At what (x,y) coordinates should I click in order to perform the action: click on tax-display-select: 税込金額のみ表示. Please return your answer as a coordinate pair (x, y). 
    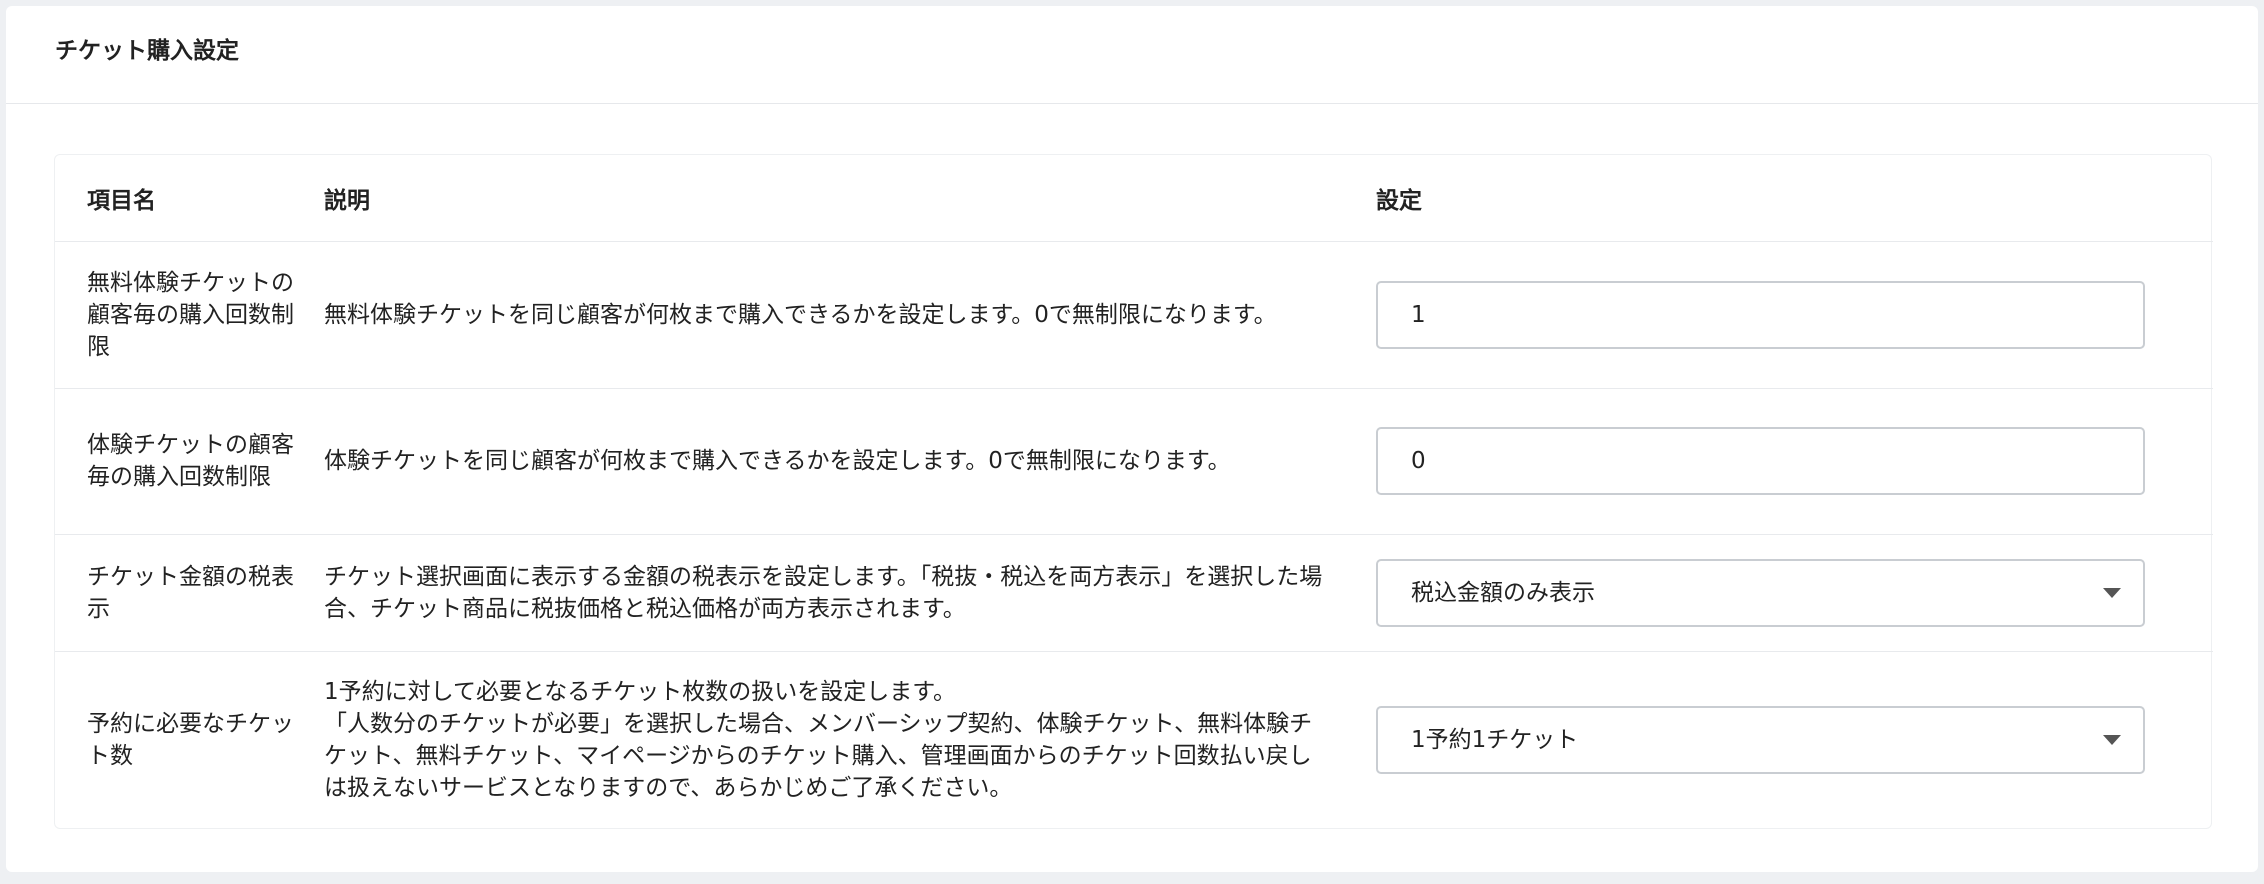
    Looking at the image, I should click on (1760, 592).